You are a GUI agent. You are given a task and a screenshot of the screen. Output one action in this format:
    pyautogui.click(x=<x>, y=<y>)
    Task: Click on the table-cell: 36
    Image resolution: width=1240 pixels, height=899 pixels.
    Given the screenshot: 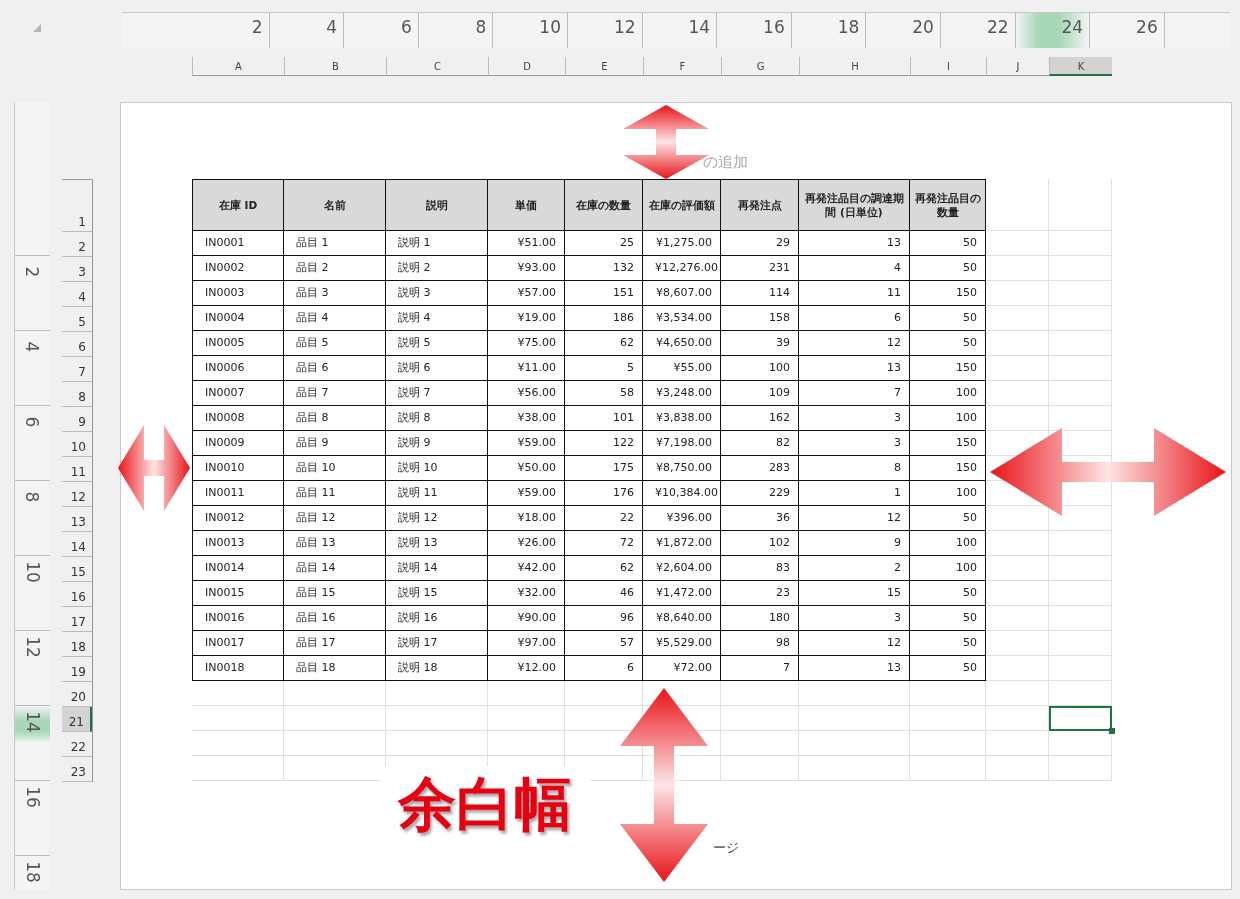 What is the action you would take?
    pyautogui.click(x=760, y=518)
    